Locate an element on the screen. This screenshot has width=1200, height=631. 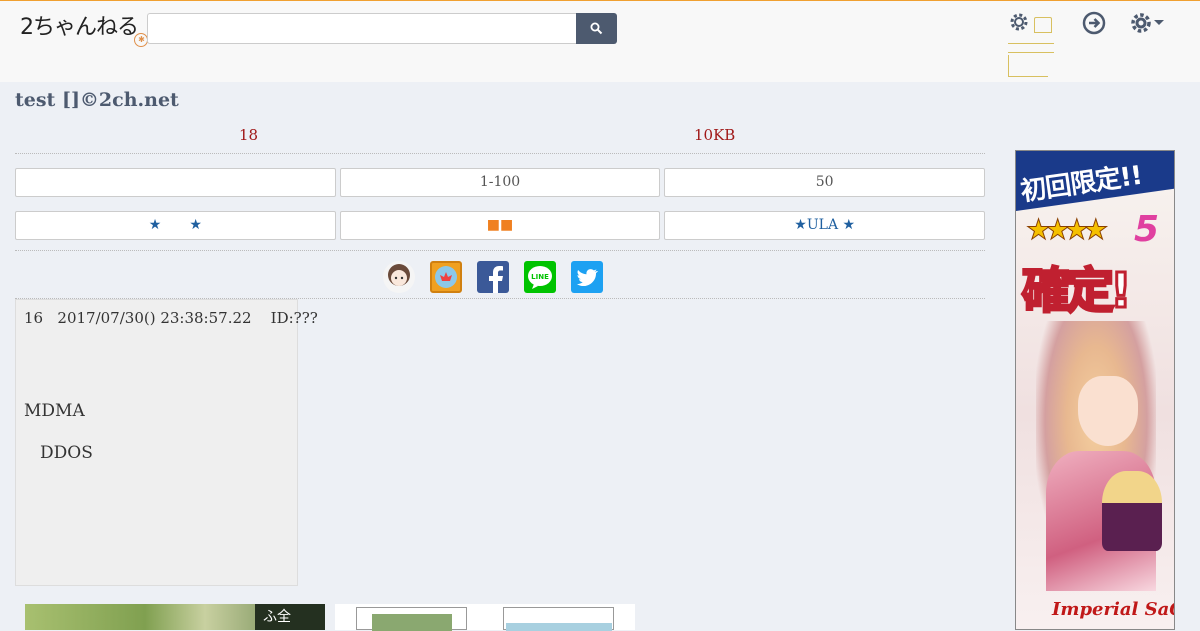
bookmark-app-icon is located at coordinates (446, 277).